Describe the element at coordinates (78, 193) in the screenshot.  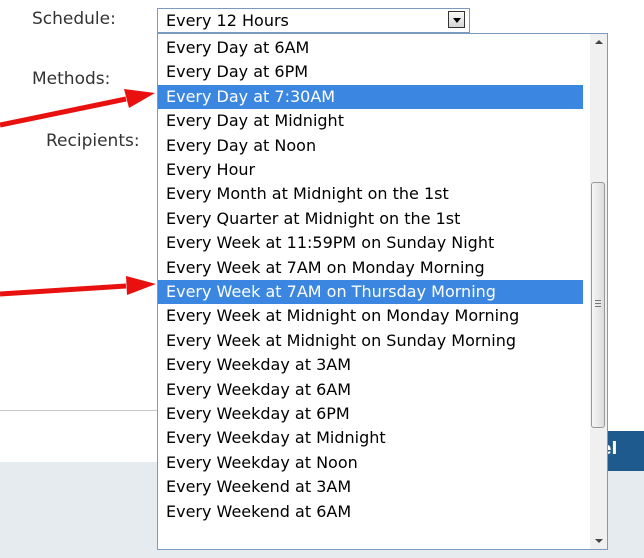
I see `annotation-arrows` at that location.